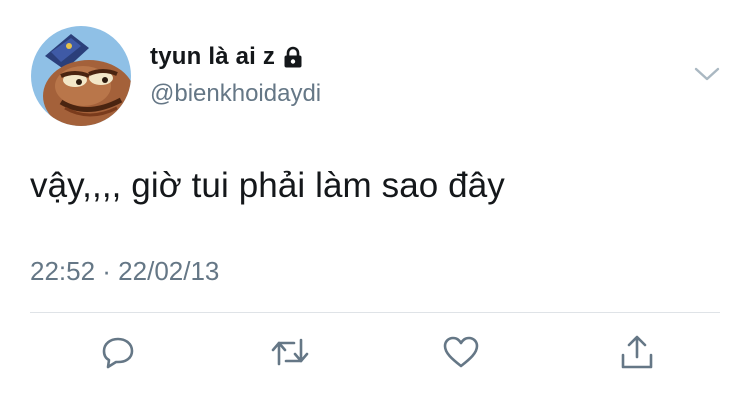 The height and width of the screenshot is (401, 750). What do you see at coordinates (212, 57) in the screenshot?
I see `display-name: tyun là ai z` at bounding box center [212, 57].